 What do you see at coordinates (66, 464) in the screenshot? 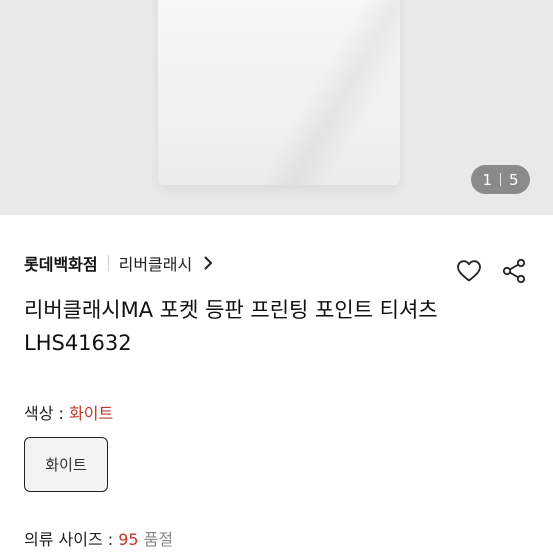
I see `color-chip-white: 화이트` at bounding box center [66, 464].